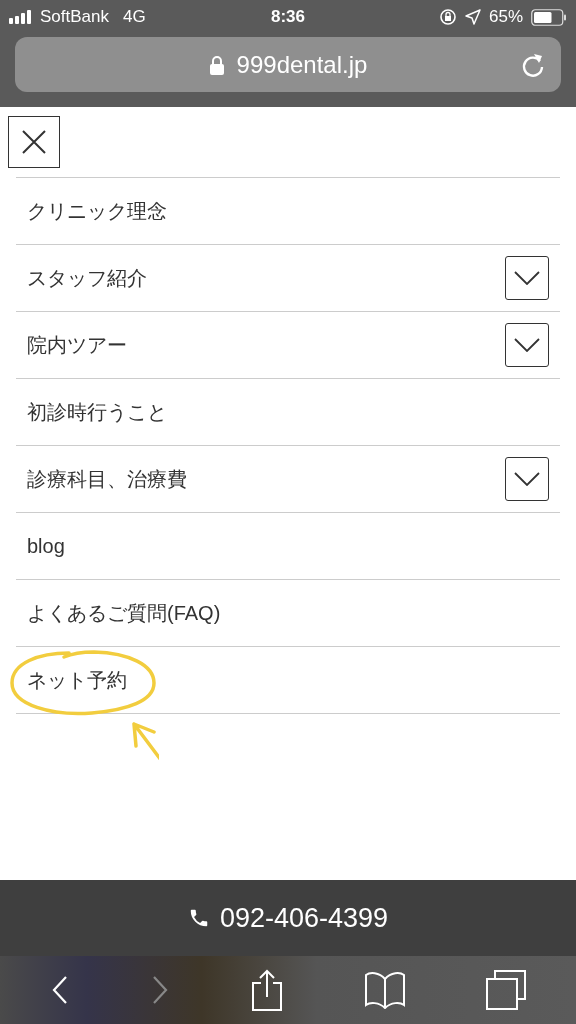 Image resolution: width=576 pixels, height=1024 pixels. Describe the element at coordinates (77, 680) in the screenshot. I see `menu-link: ネット予約` at that location.